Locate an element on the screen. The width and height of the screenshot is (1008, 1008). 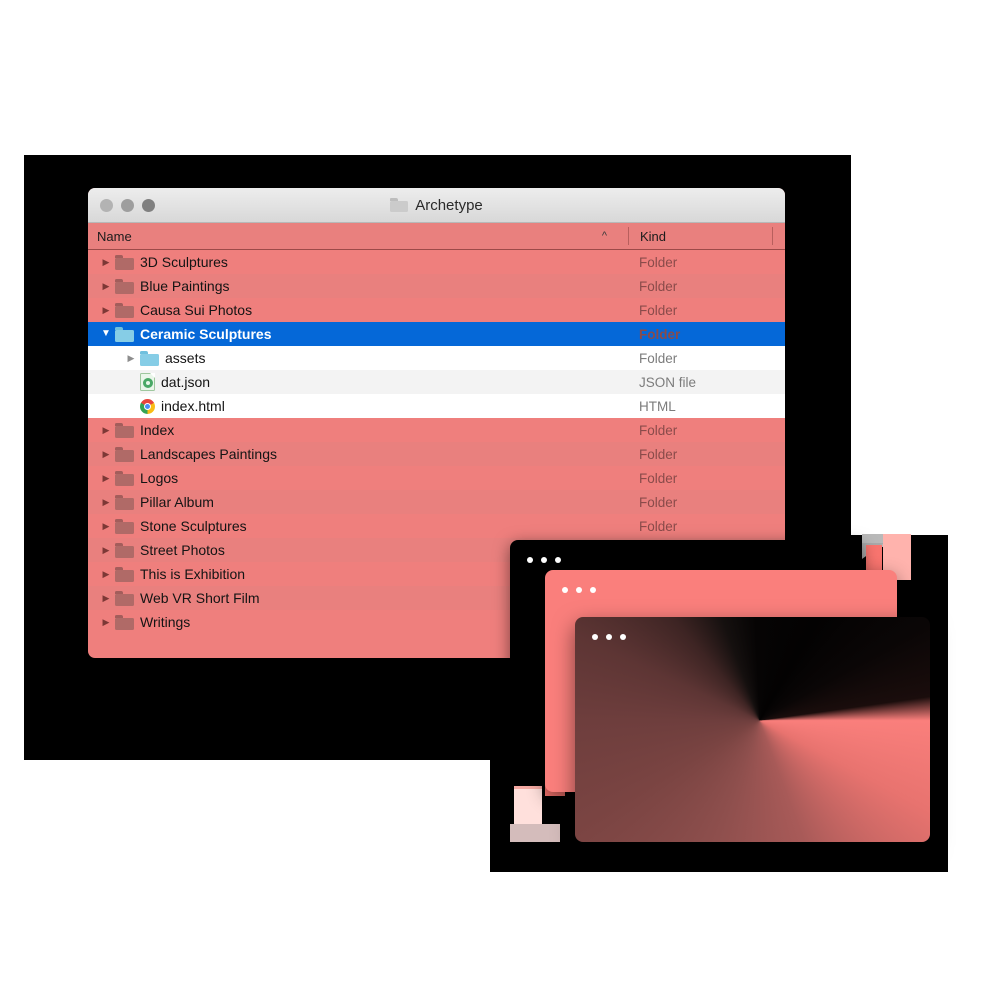
decor-fragment-bl-gray is located at coordinates (535, 833).